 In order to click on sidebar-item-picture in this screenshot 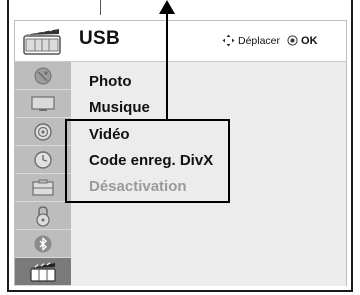, I will do `click(43, 104)`.